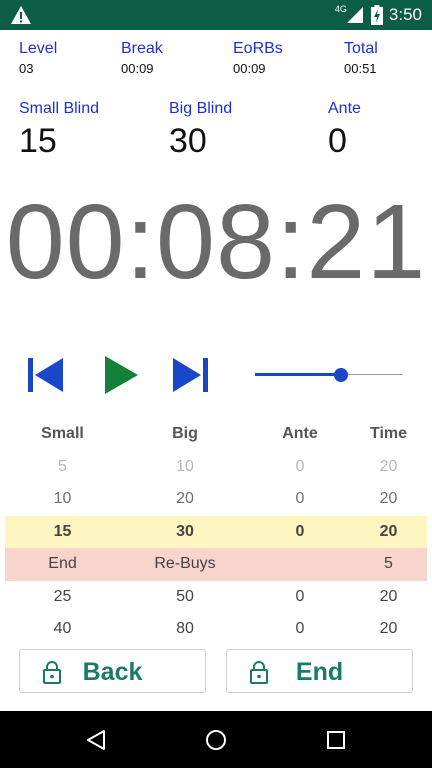 The image size is (432, 768). I want to click on table-row: 10 20 0 20, so click(216, 499).